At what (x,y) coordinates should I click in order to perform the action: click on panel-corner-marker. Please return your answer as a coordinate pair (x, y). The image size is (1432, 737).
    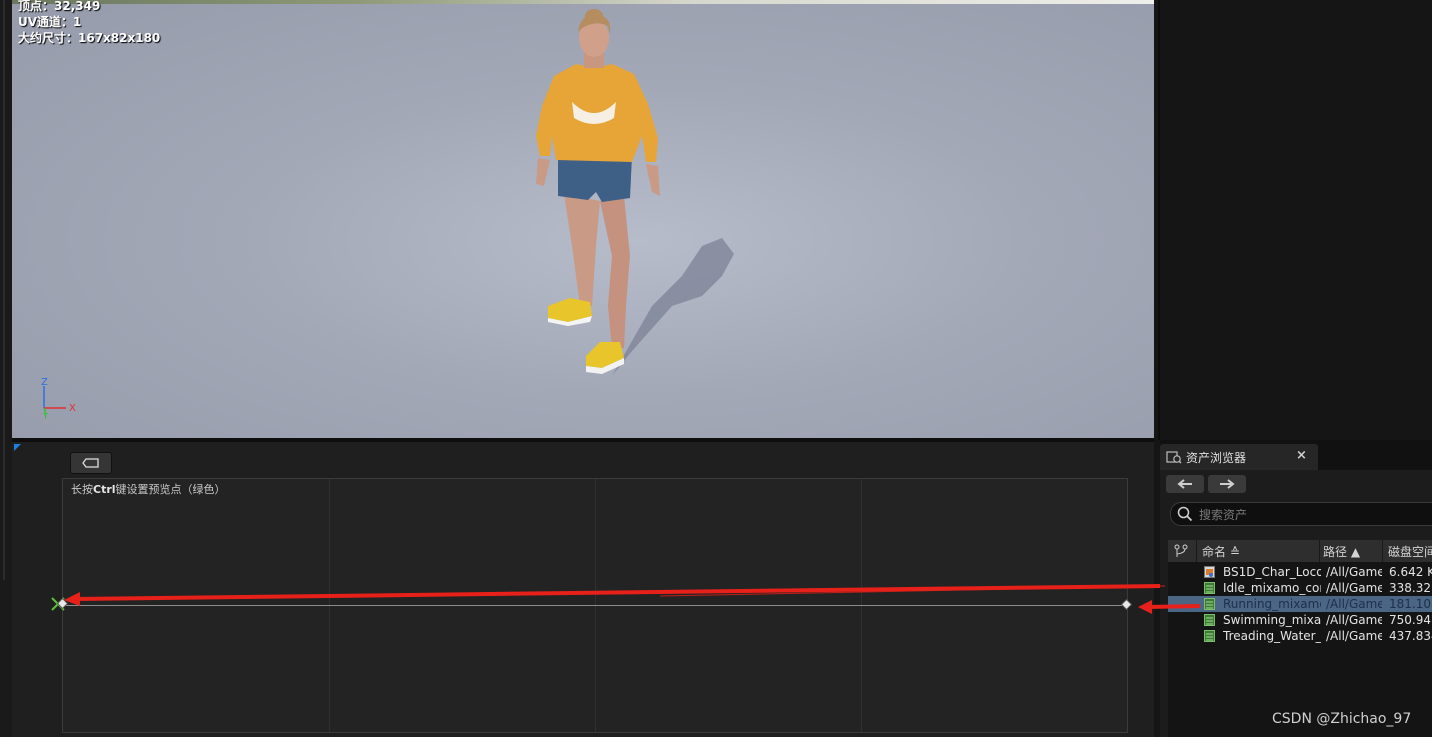
    Looking at the image, I should click on (17, 447).